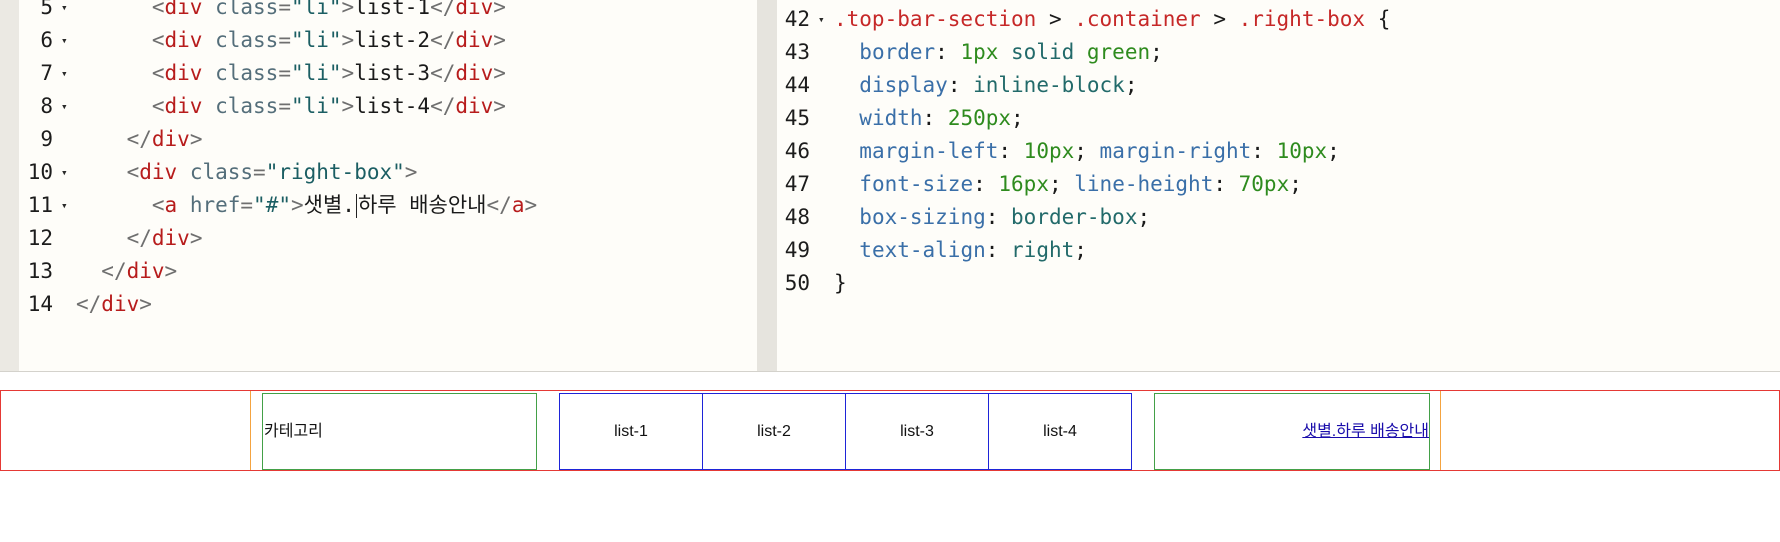 The width and height of the screenshot is (1780, 542). I want to click on list-item-label: list-3, so click(917, 431).